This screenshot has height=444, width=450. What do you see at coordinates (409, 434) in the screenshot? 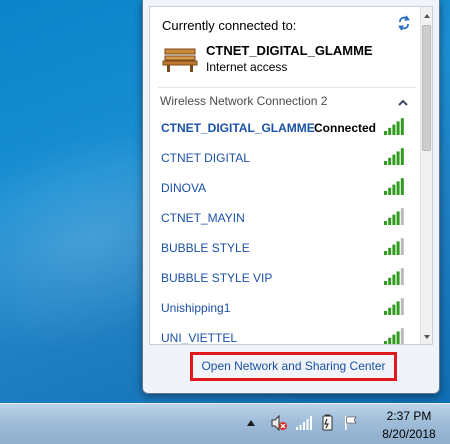
I see `clock-date: 8/20/2018` at bounding box center [409, 434].